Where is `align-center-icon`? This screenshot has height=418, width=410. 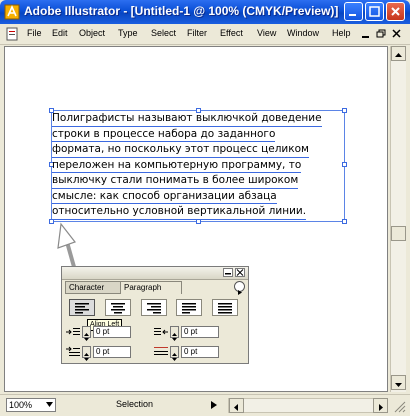 align-center-icon is located at coordinates (118, 308).